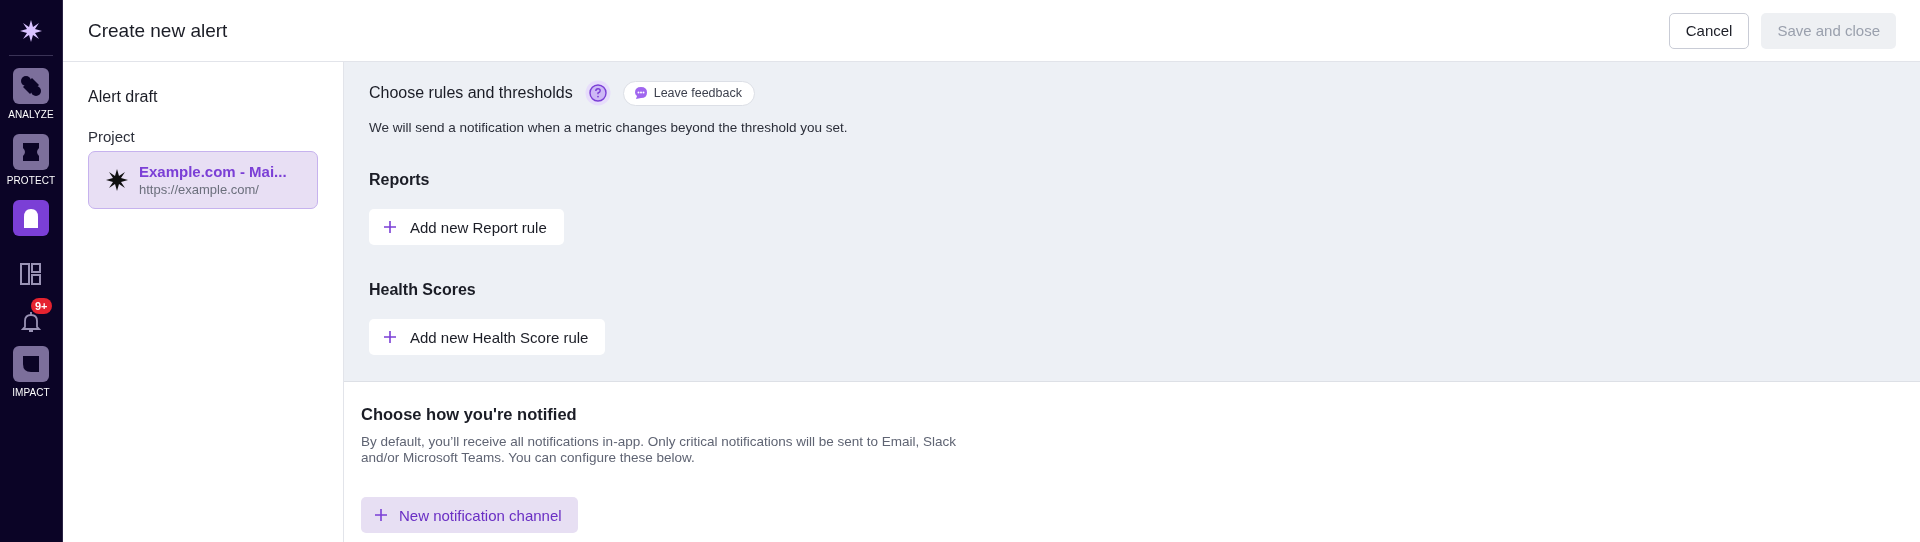  Describe the element at coordinates (609, 127) in the screenshot. I see `section-description: We will send a notification when a metric changes beyond the threshold you set.` at that location.